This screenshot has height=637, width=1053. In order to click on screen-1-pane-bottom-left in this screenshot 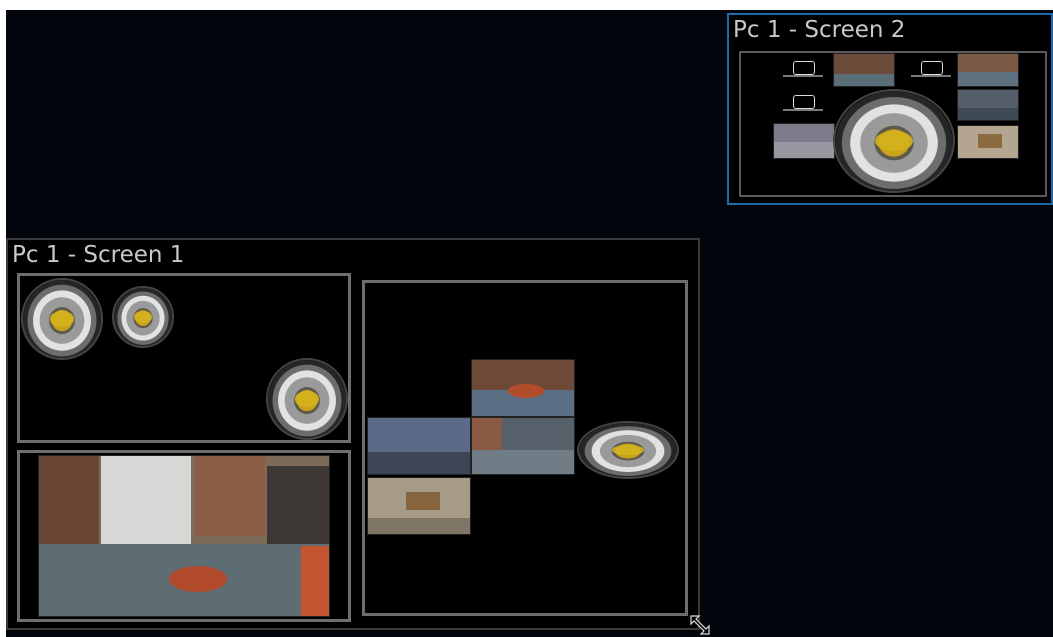, I will do `click(184, 536)`.